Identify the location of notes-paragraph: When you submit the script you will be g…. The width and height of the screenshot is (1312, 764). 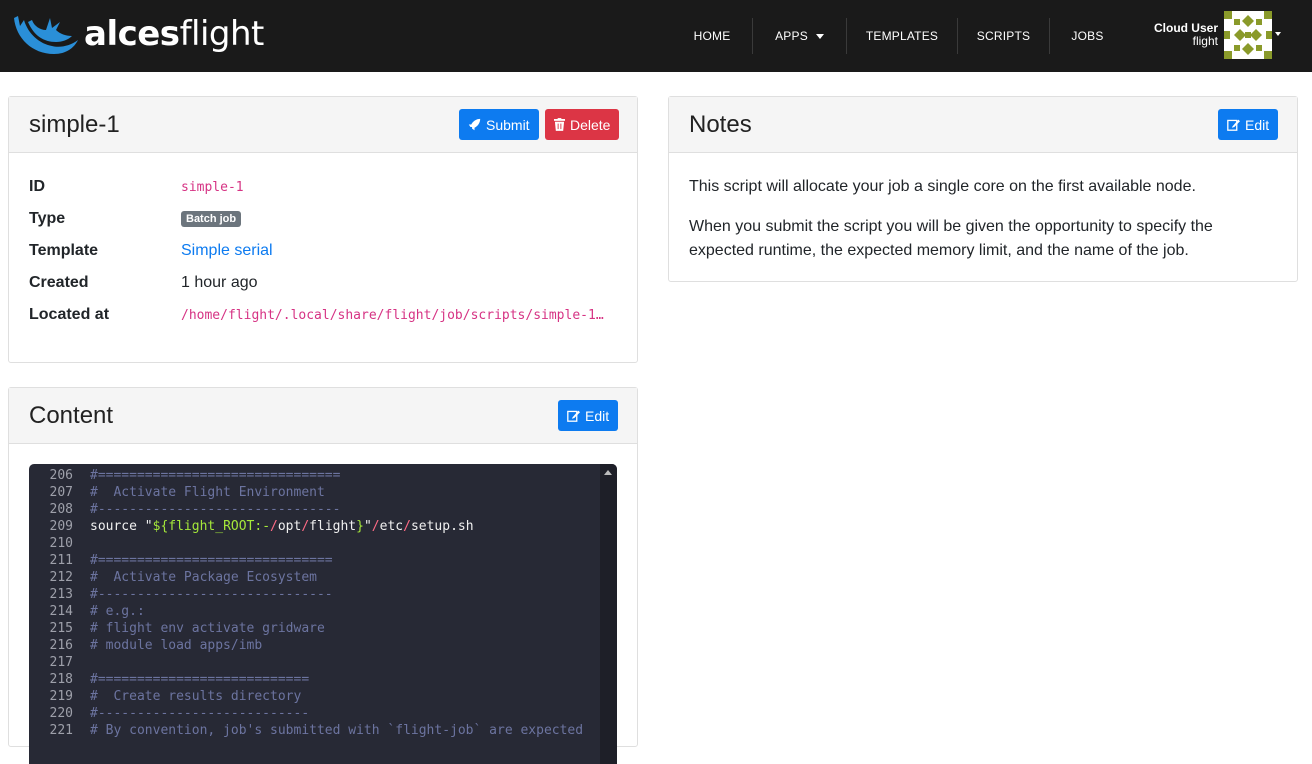
(951, 226).